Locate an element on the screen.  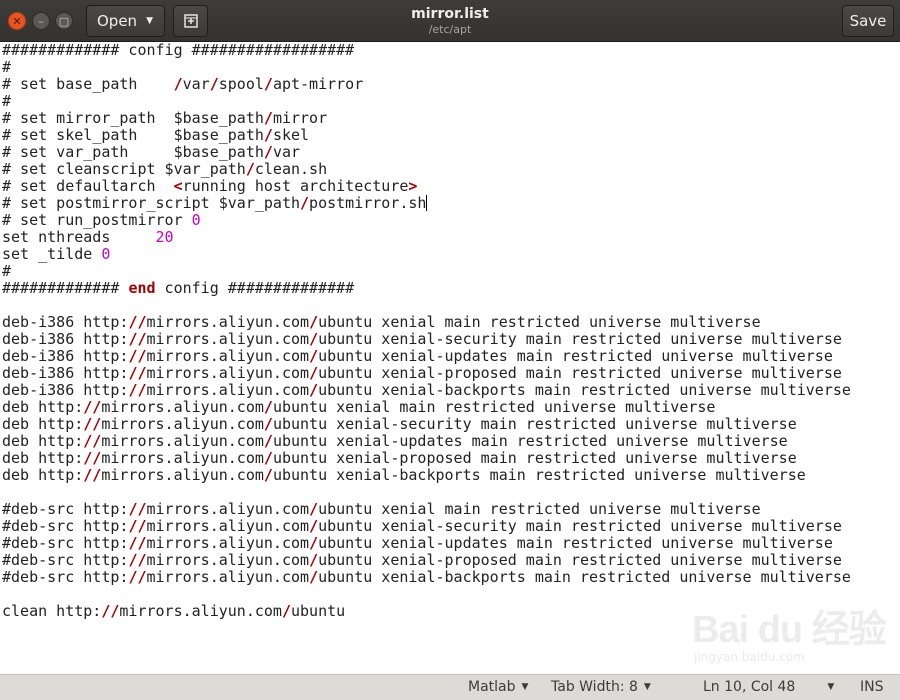
open-button: Open ▼ is located at coordinates (125, 21).